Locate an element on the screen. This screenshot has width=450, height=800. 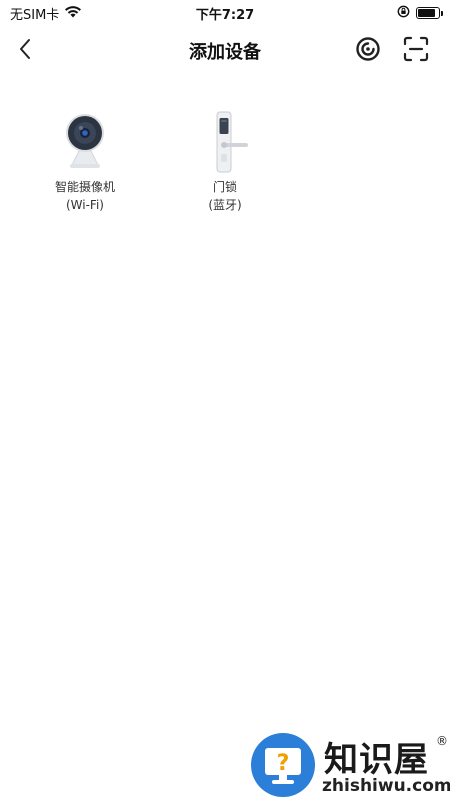
smart-camera-icon is located at coordinates (85, 142).